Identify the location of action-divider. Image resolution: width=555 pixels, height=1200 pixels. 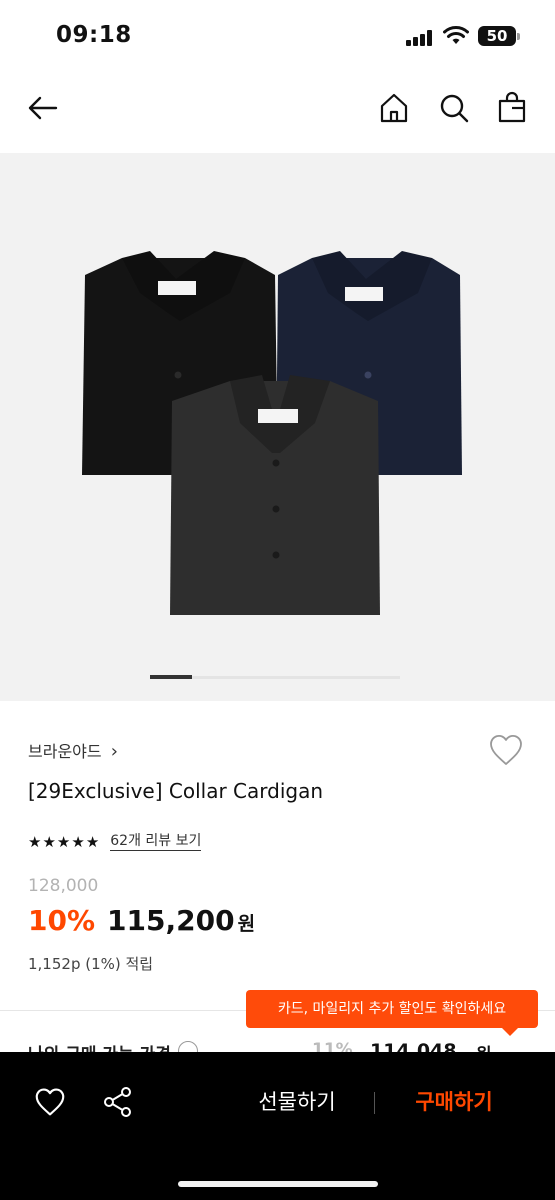
(374, 1103).